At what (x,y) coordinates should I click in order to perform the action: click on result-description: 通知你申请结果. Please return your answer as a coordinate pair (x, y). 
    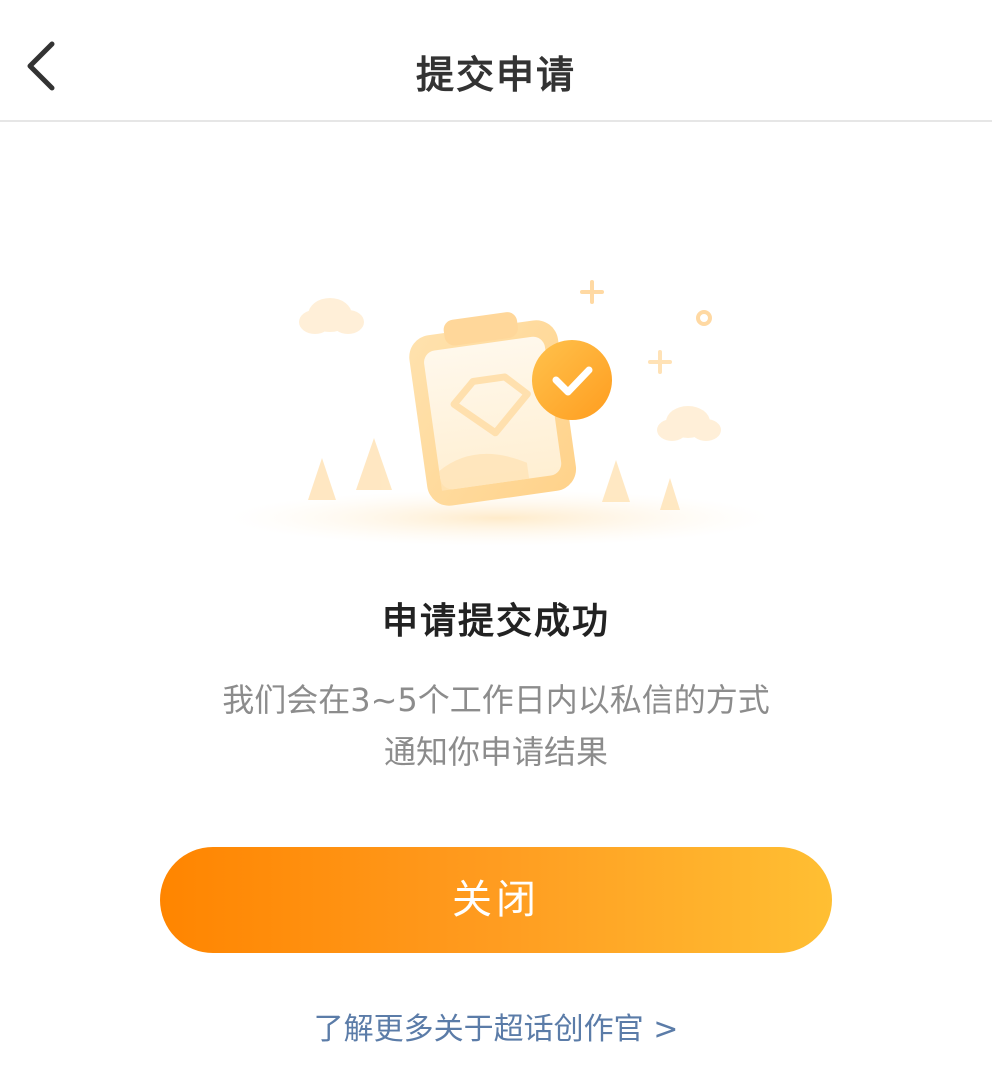
    Looking at the image, I should click on (495, 752).